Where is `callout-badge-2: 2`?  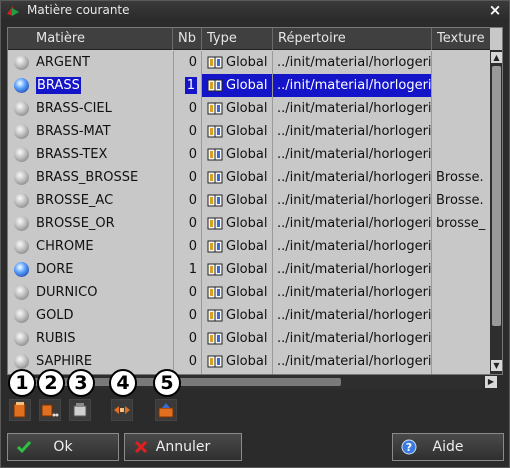 callout-badge-2: 2 is located at coordinates (51, 383).